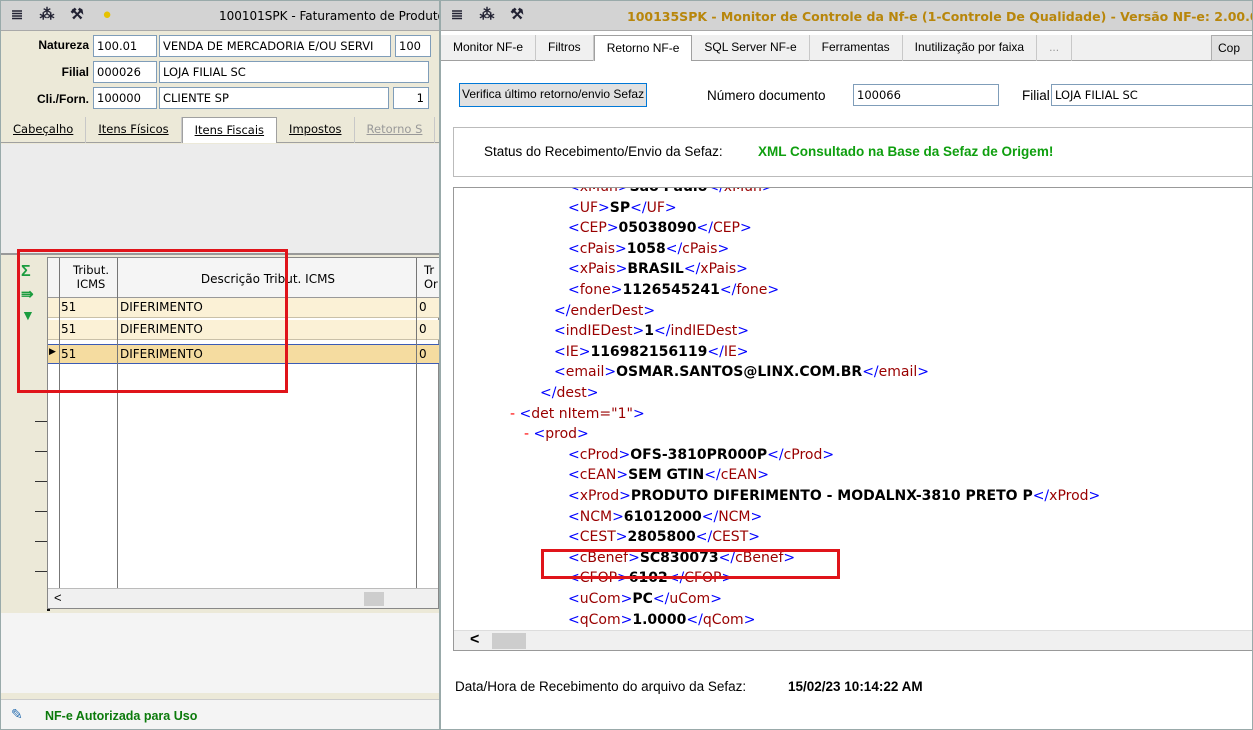 This screenshot has height=730, width=1253. What do you see at coordinates (651, 352) in the screenshot?
I see `xml-line: <IE>116982156119</IE>` at bounding box center [651, 352].